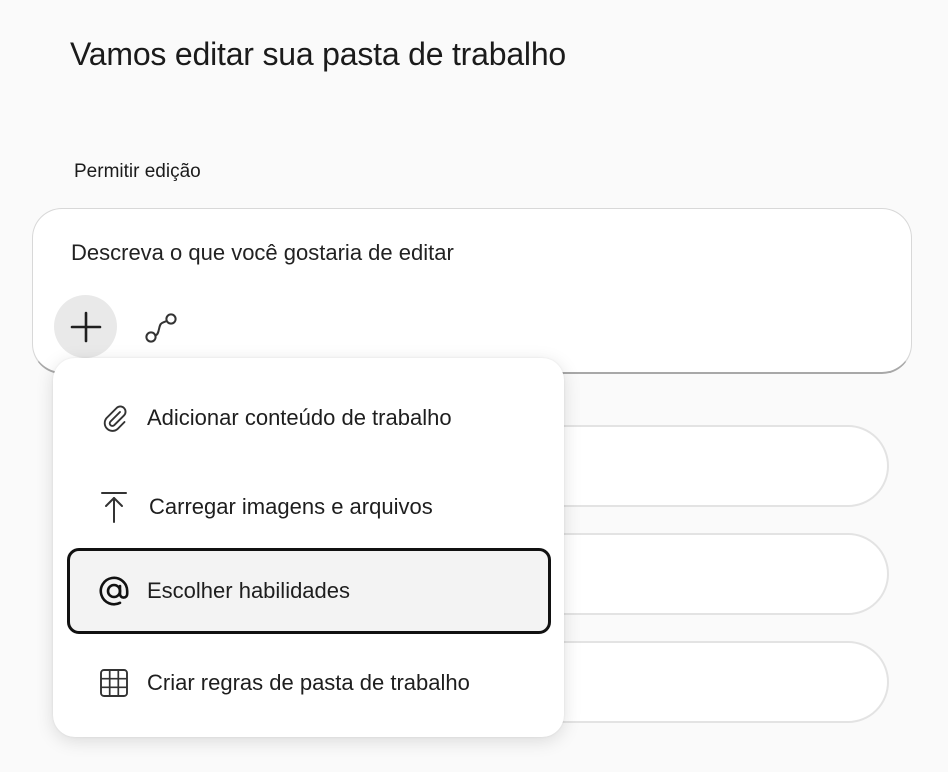  I want to click on menu-item-label: Carregar imagens e arquivos, so click(291, 506).